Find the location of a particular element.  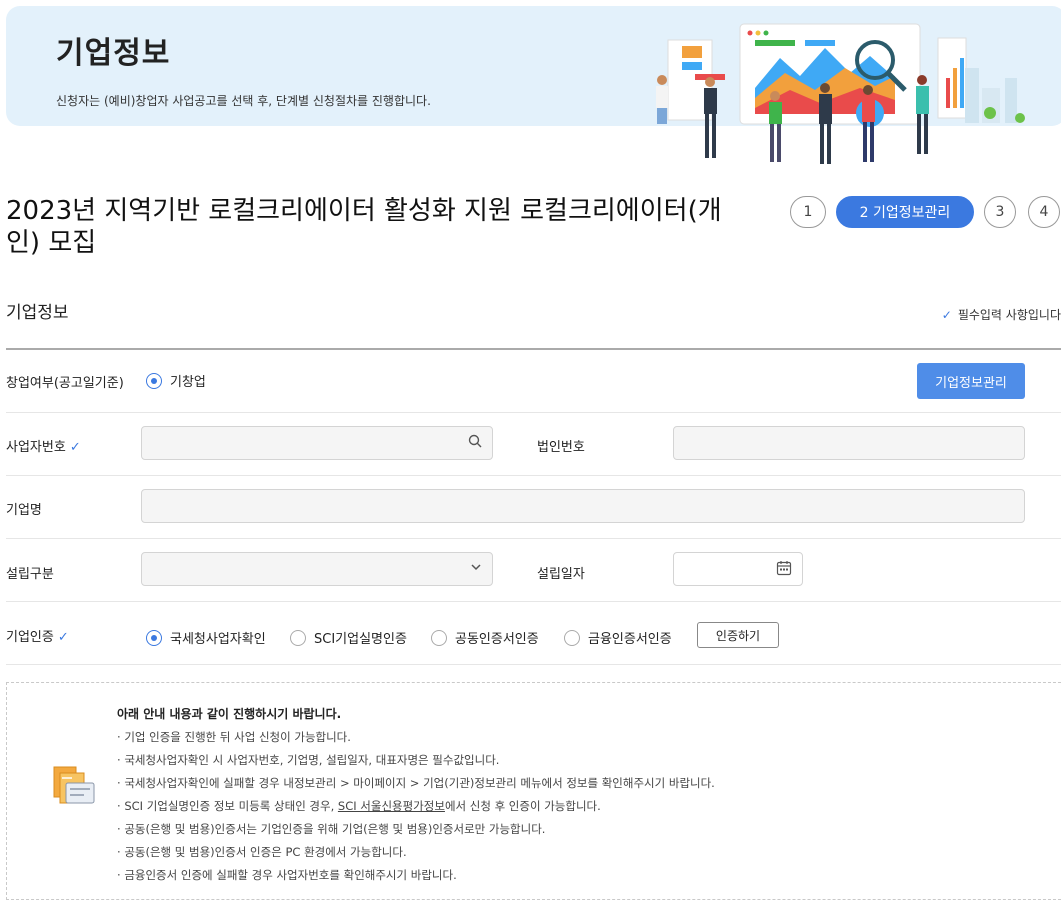

startup-status-label: 창업여부(공고일기준) is located at coordinates (65, 383).